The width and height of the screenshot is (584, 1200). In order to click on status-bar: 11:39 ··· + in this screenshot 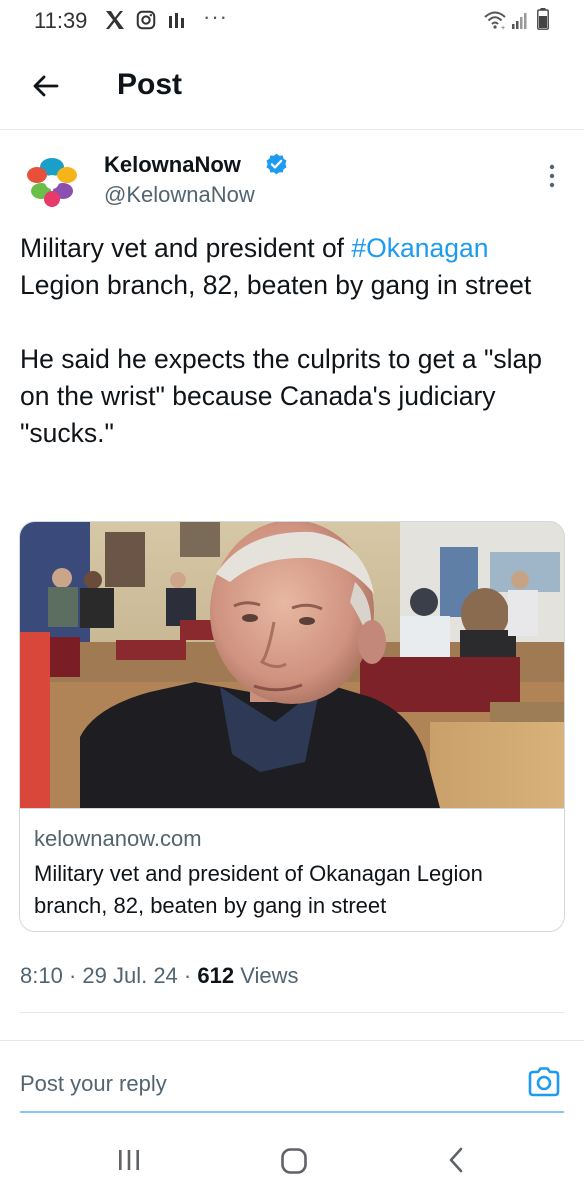, I will do `click(292, 22)`.